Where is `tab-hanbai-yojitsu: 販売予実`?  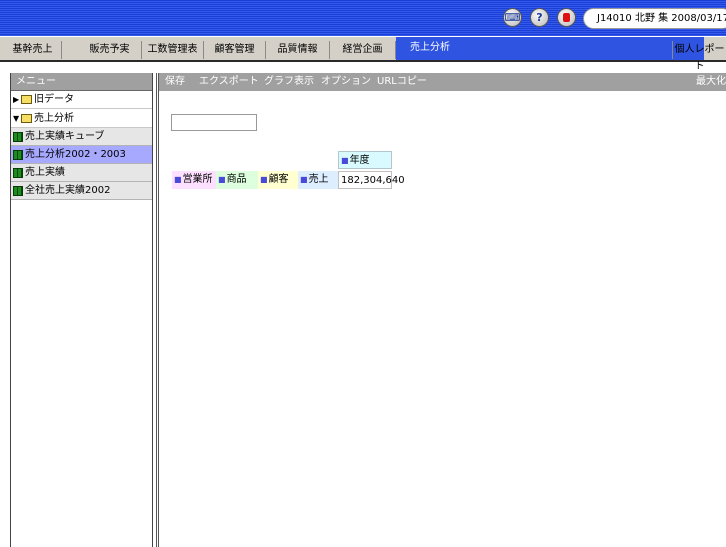 tab-hanbai-yojitsu: 販売予実 is located at coordinates (110, 50).